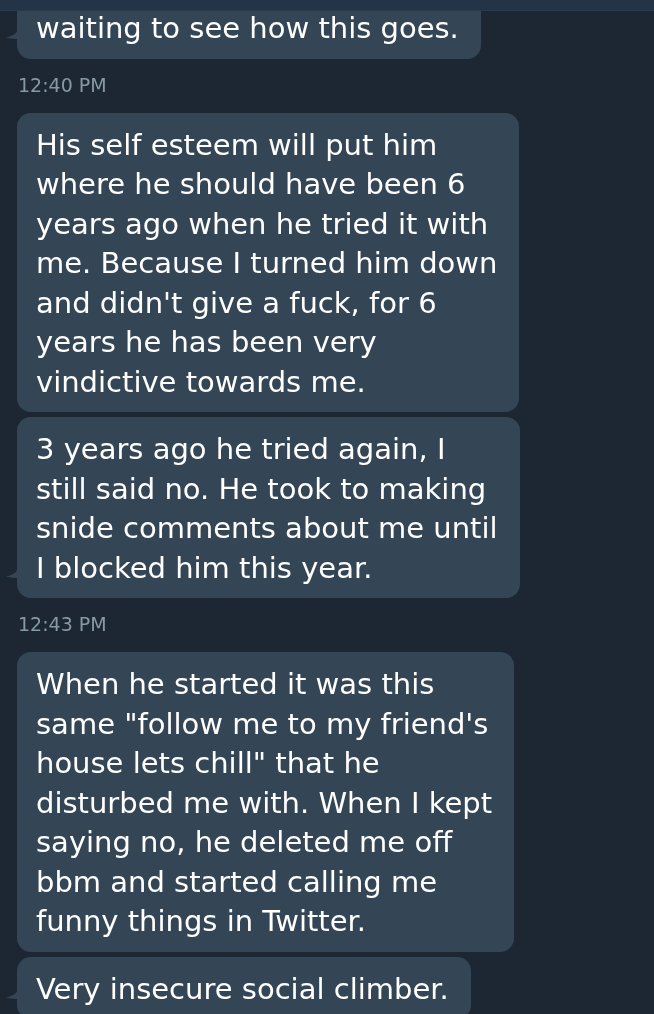  I want to click on message-bubble: waiting to see how this goes., so click(249, 35).